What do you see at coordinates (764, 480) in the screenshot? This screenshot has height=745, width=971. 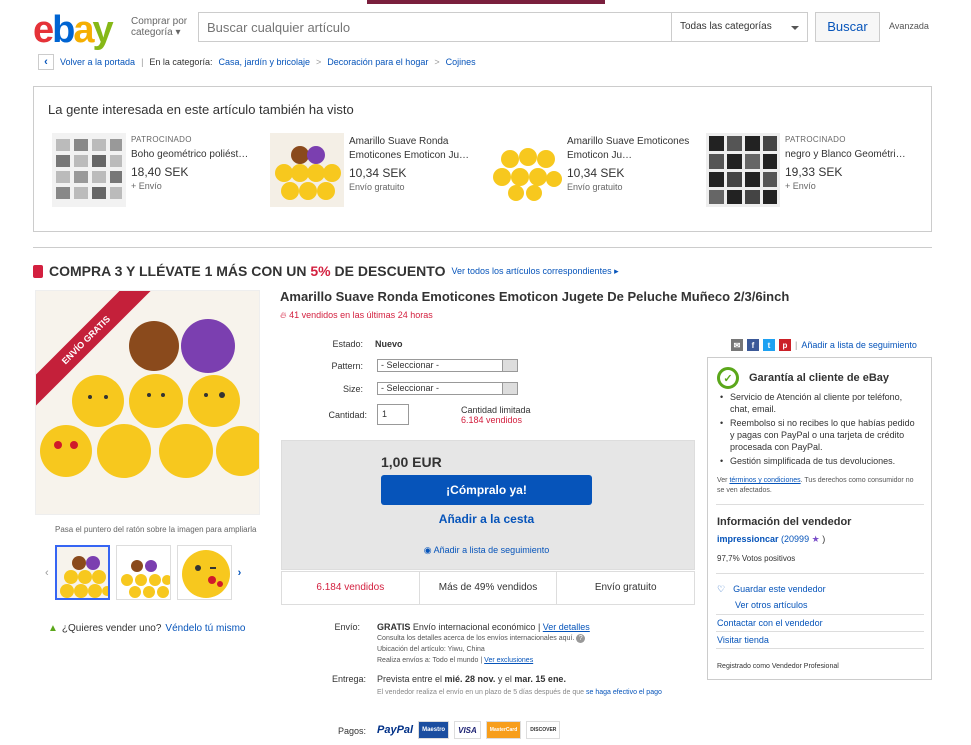 I see `terms-link: términos y condiciones` at bounding box center [764, 480].